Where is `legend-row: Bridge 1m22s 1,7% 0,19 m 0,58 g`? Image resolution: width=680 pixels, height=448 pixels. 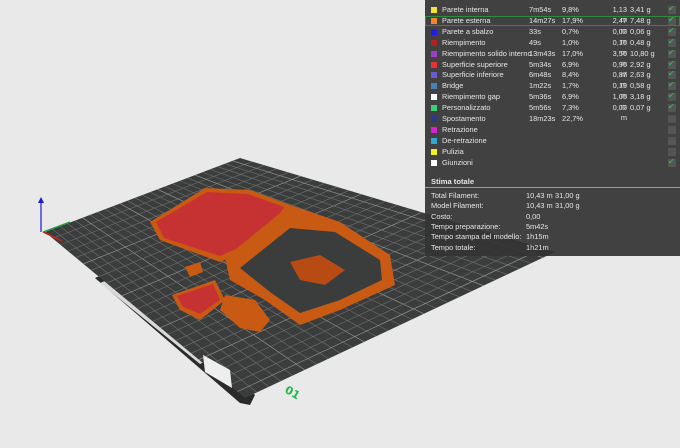
legend-row: Bridge 1m22s 1,7% 0,19 m 0,58 g is located at coordinates (552, 90).